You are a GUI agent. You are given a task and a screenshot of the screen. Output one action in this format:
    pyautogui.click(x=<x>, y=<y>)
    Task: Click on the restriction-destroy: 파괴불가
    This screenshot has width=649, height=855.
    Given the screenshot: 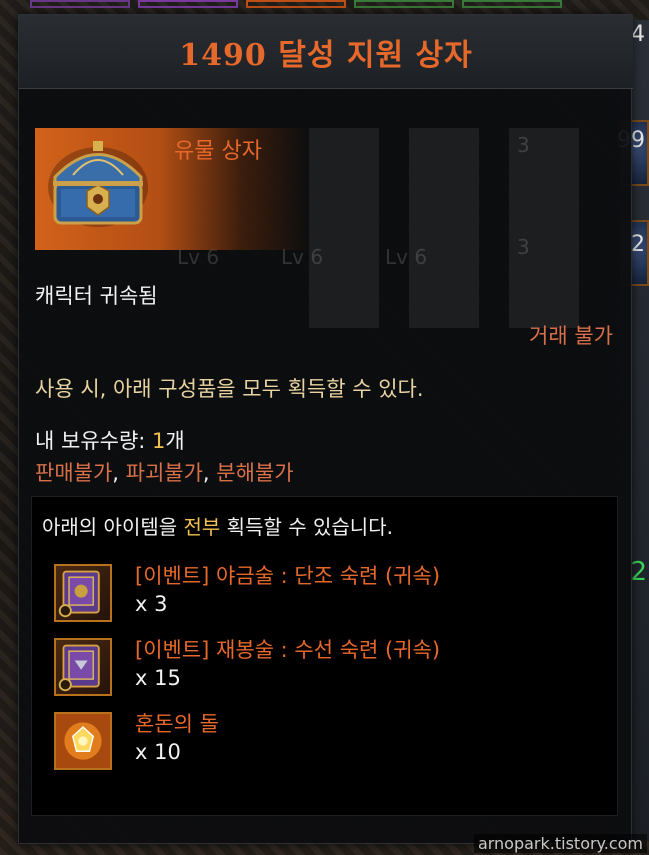 What is the action you would take?
    pyautogui.click(x=164, y=473)
    